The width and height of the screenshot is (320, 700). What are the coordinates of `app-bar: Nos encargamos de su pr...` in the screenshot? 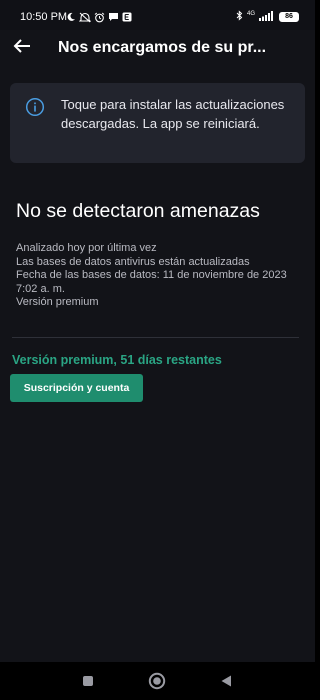 It's located at (157, 50).